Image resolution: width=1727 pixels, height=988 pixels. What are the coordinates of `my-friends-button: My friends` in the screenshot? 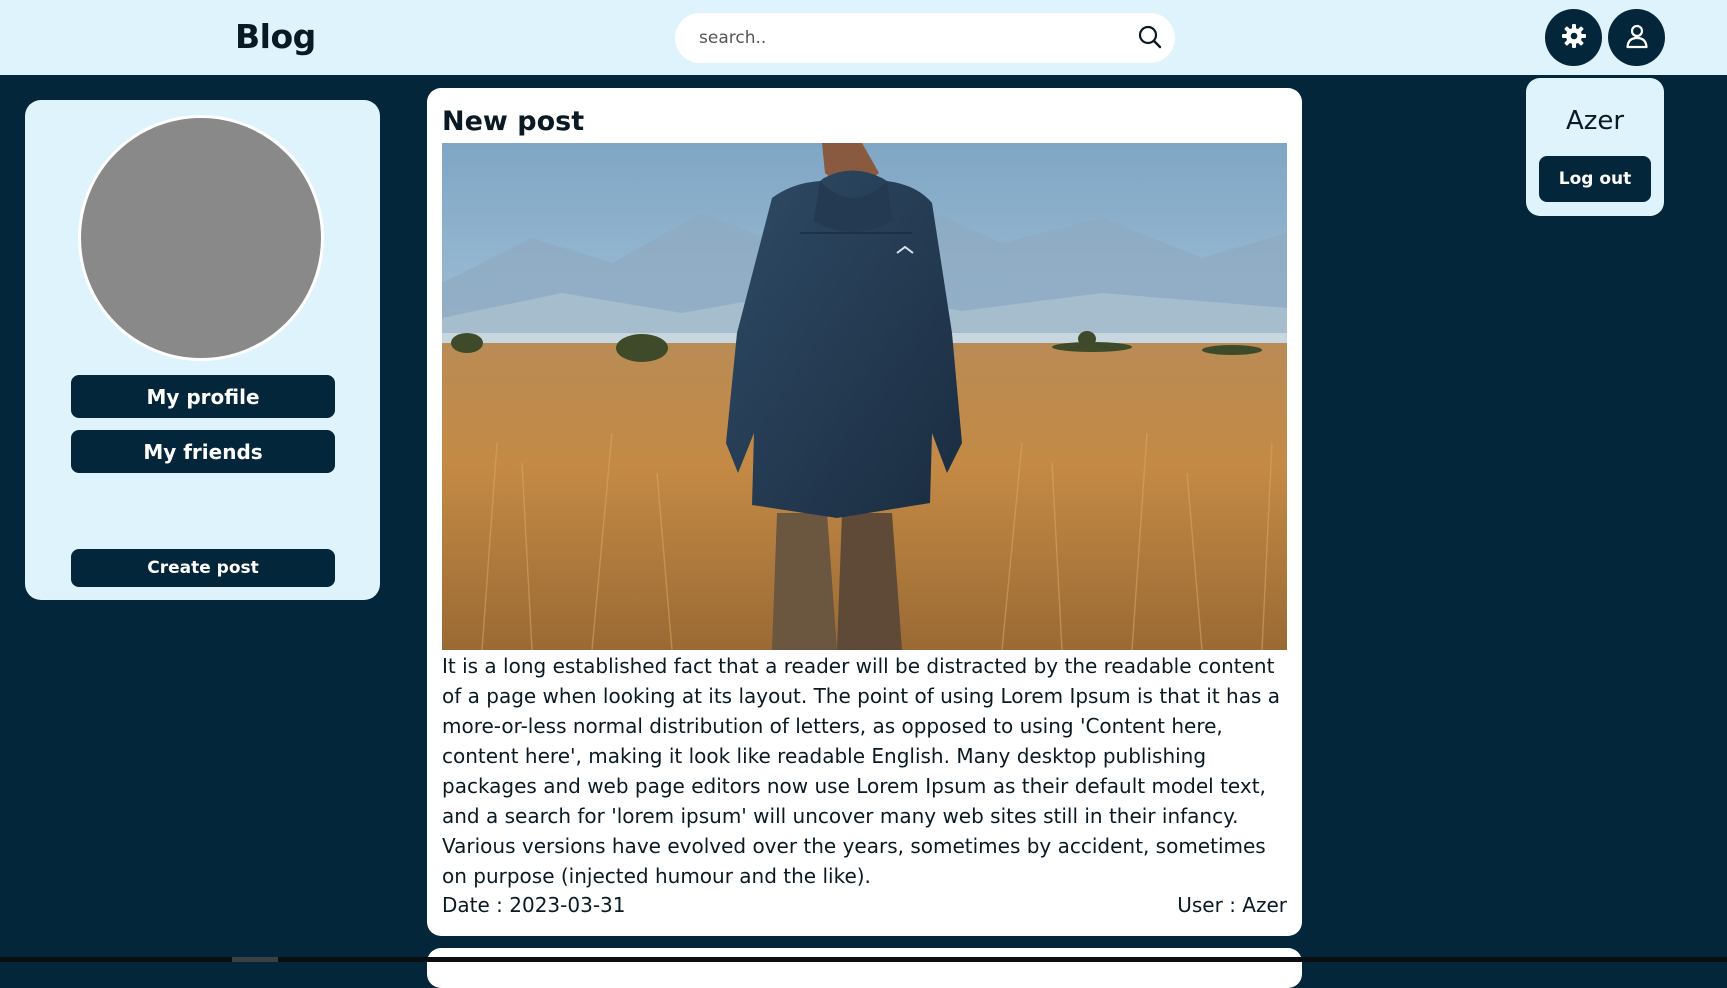 It's located at (203, 451).